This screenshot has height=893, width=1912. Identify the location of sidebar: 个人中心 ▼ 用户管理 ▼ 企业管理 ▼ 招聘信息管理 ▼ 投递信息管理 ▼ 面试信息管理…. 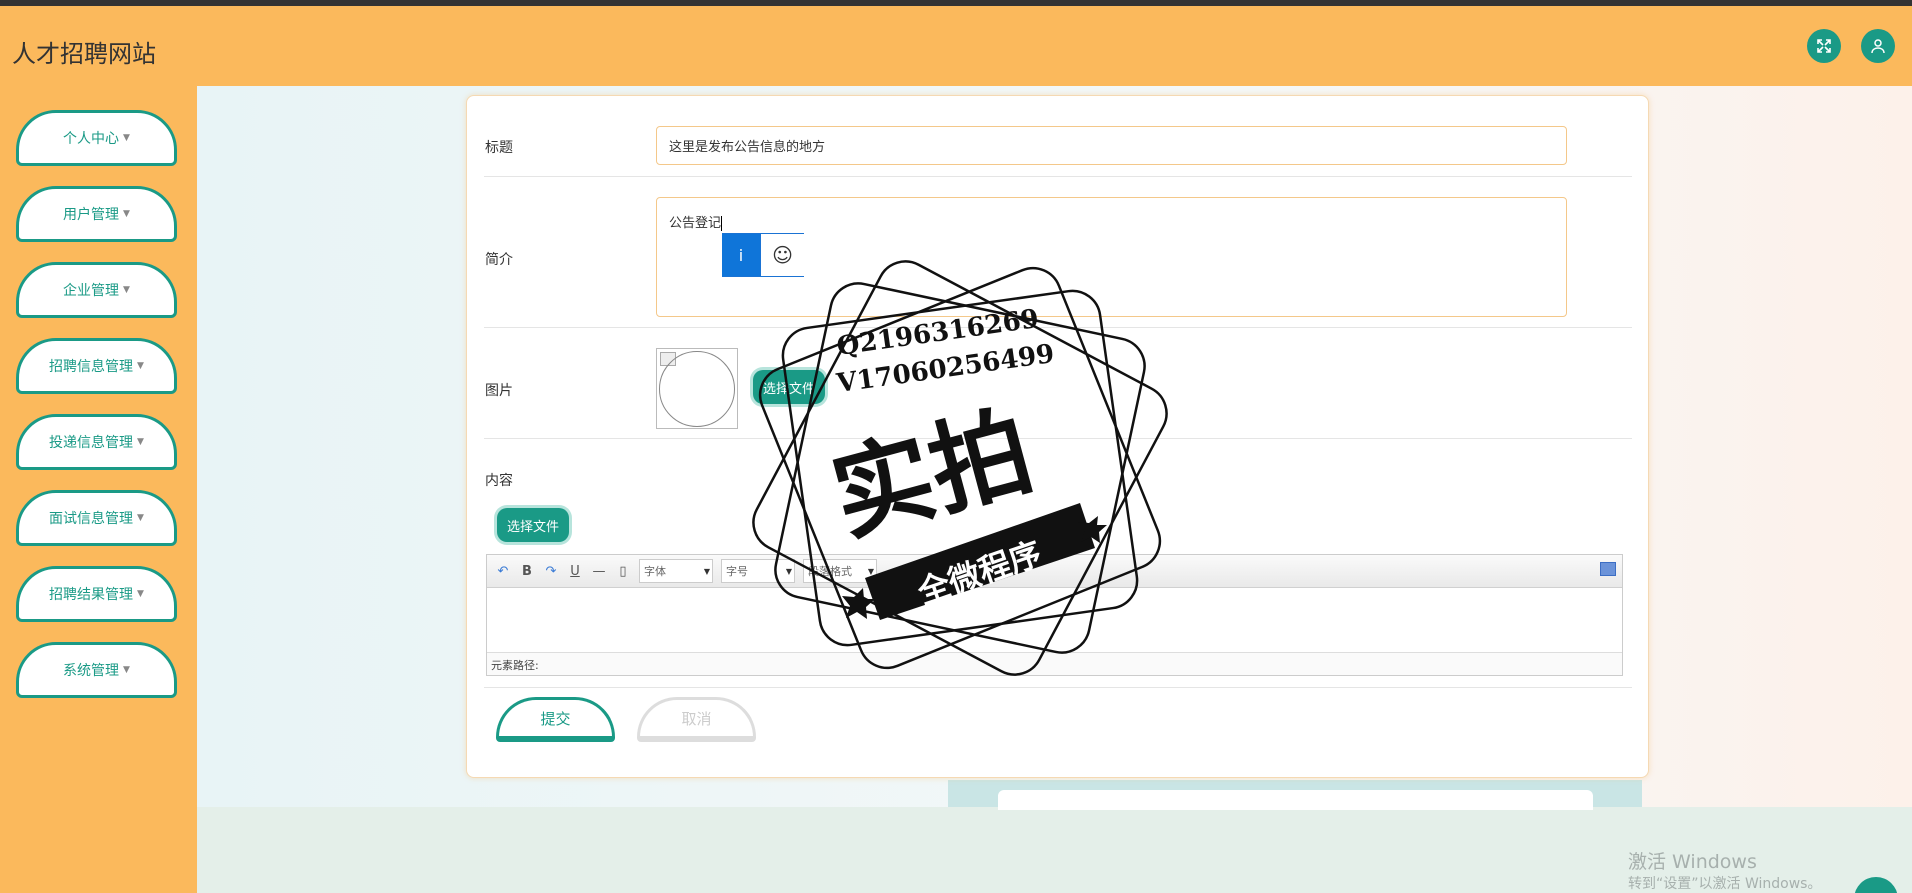
(98, 489).